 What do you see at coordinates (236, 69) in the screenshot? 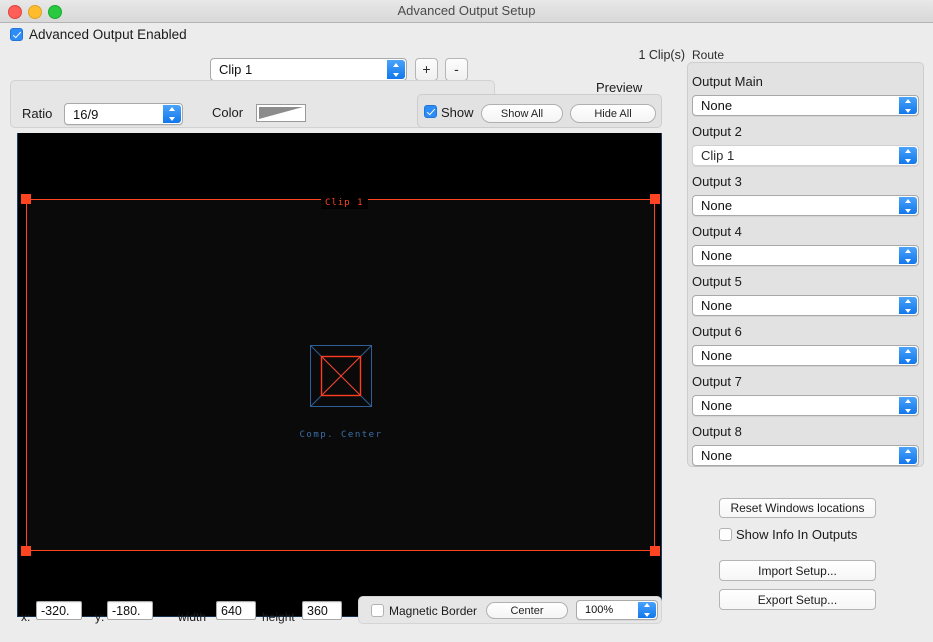
I see `clip-selector-value: Clip 1` at bounding box center [236, 69].